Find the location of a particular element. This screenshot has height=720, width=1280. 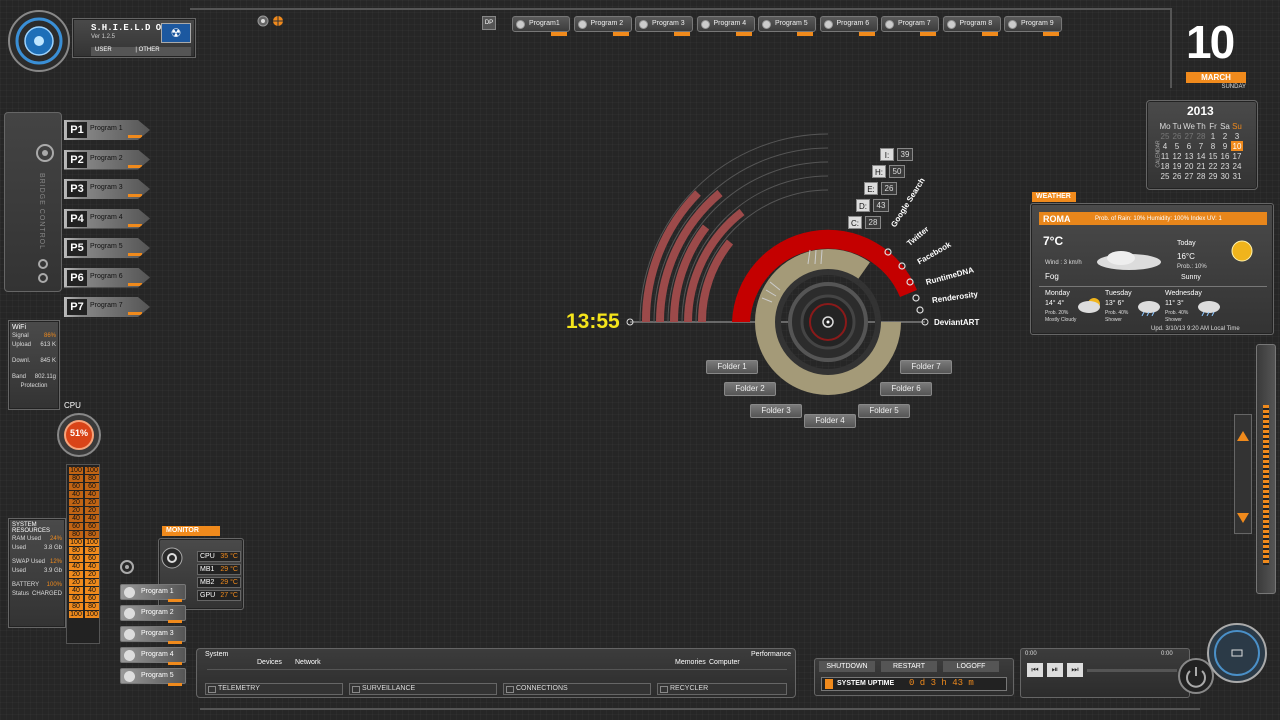

calendar-day: 24 is located at coordinates (1237, 166).